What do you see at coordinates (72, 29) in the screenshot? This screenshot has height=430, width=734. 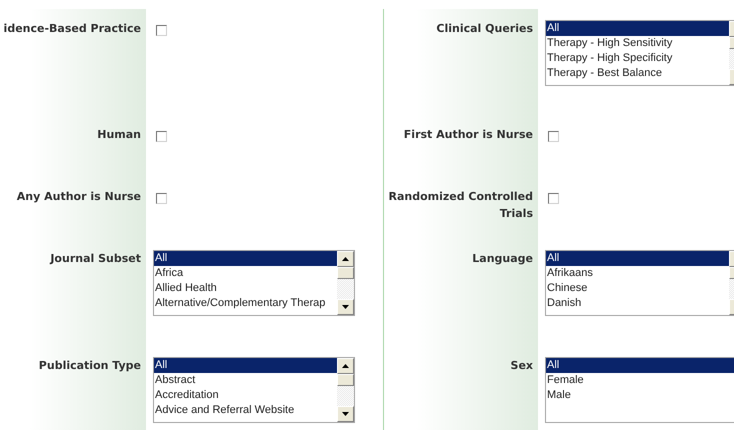 I see `field-label: idence-Based Practice` at bounding box center [72, 29].